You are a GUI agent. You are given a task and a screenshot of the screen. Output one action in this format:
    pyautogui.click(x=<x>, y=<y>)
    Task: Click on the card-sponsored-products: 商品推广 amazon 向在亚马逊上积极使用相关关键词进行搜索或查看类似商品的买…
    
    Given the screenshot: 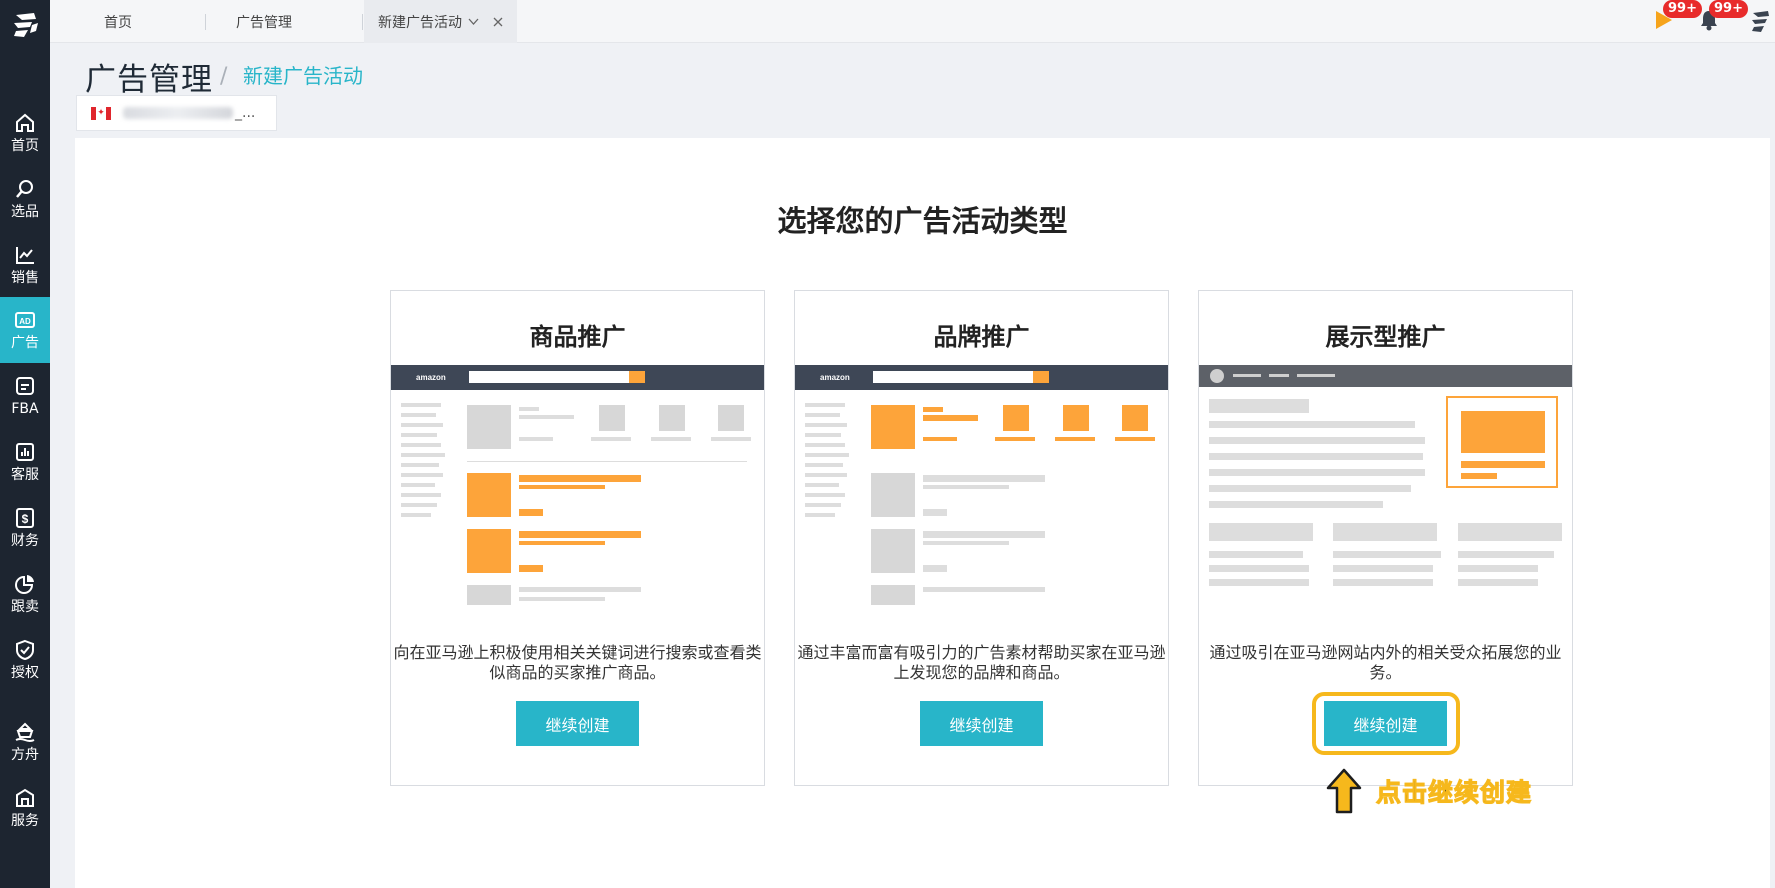 What is the action you would take?
    pyautogui.click(x=577, y=538)
    